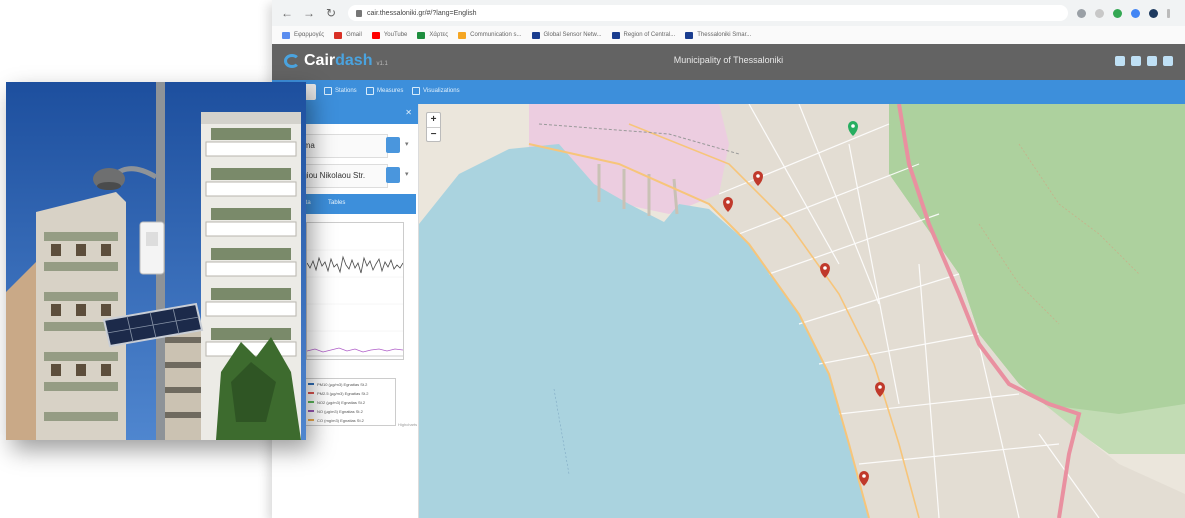 This screenshot has height=518, width=1185. I want to click on bookmark-apps: Εφαρμογές, so click(303, 35).